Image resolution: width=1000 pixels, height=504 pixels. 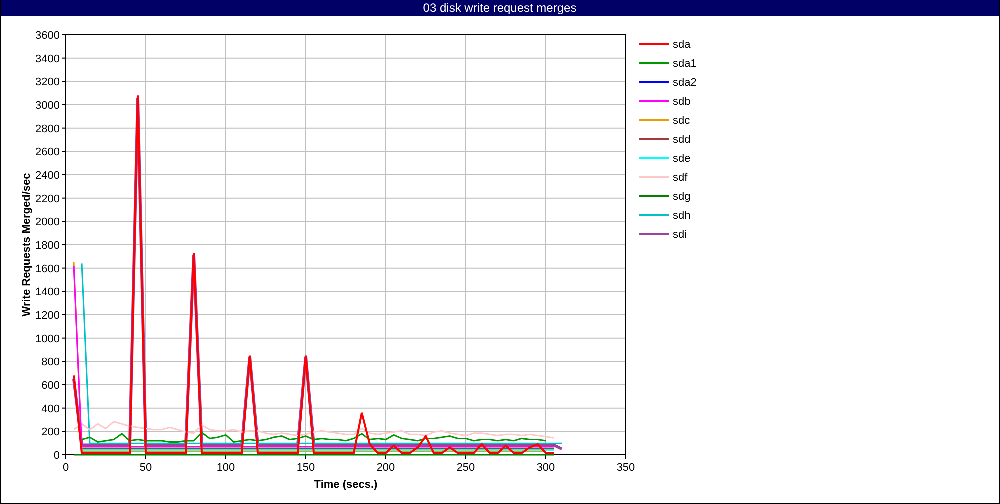 I want to click on axis-tick-label: 1800, so click(x=48, y=246).